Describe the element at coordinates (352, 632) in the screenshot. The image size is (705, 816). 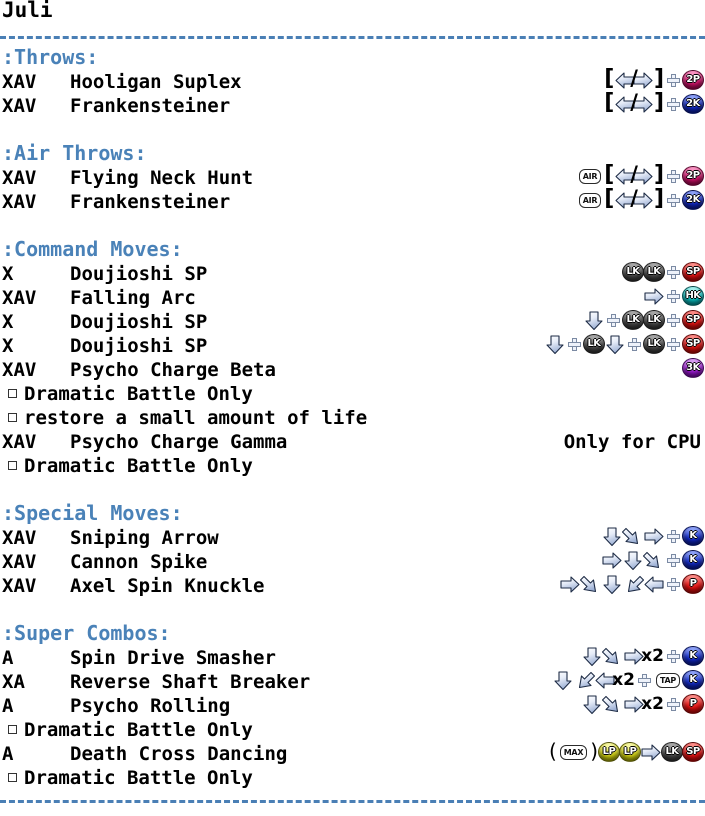
I see `section-heading-row: :Super Combos:` at that location.